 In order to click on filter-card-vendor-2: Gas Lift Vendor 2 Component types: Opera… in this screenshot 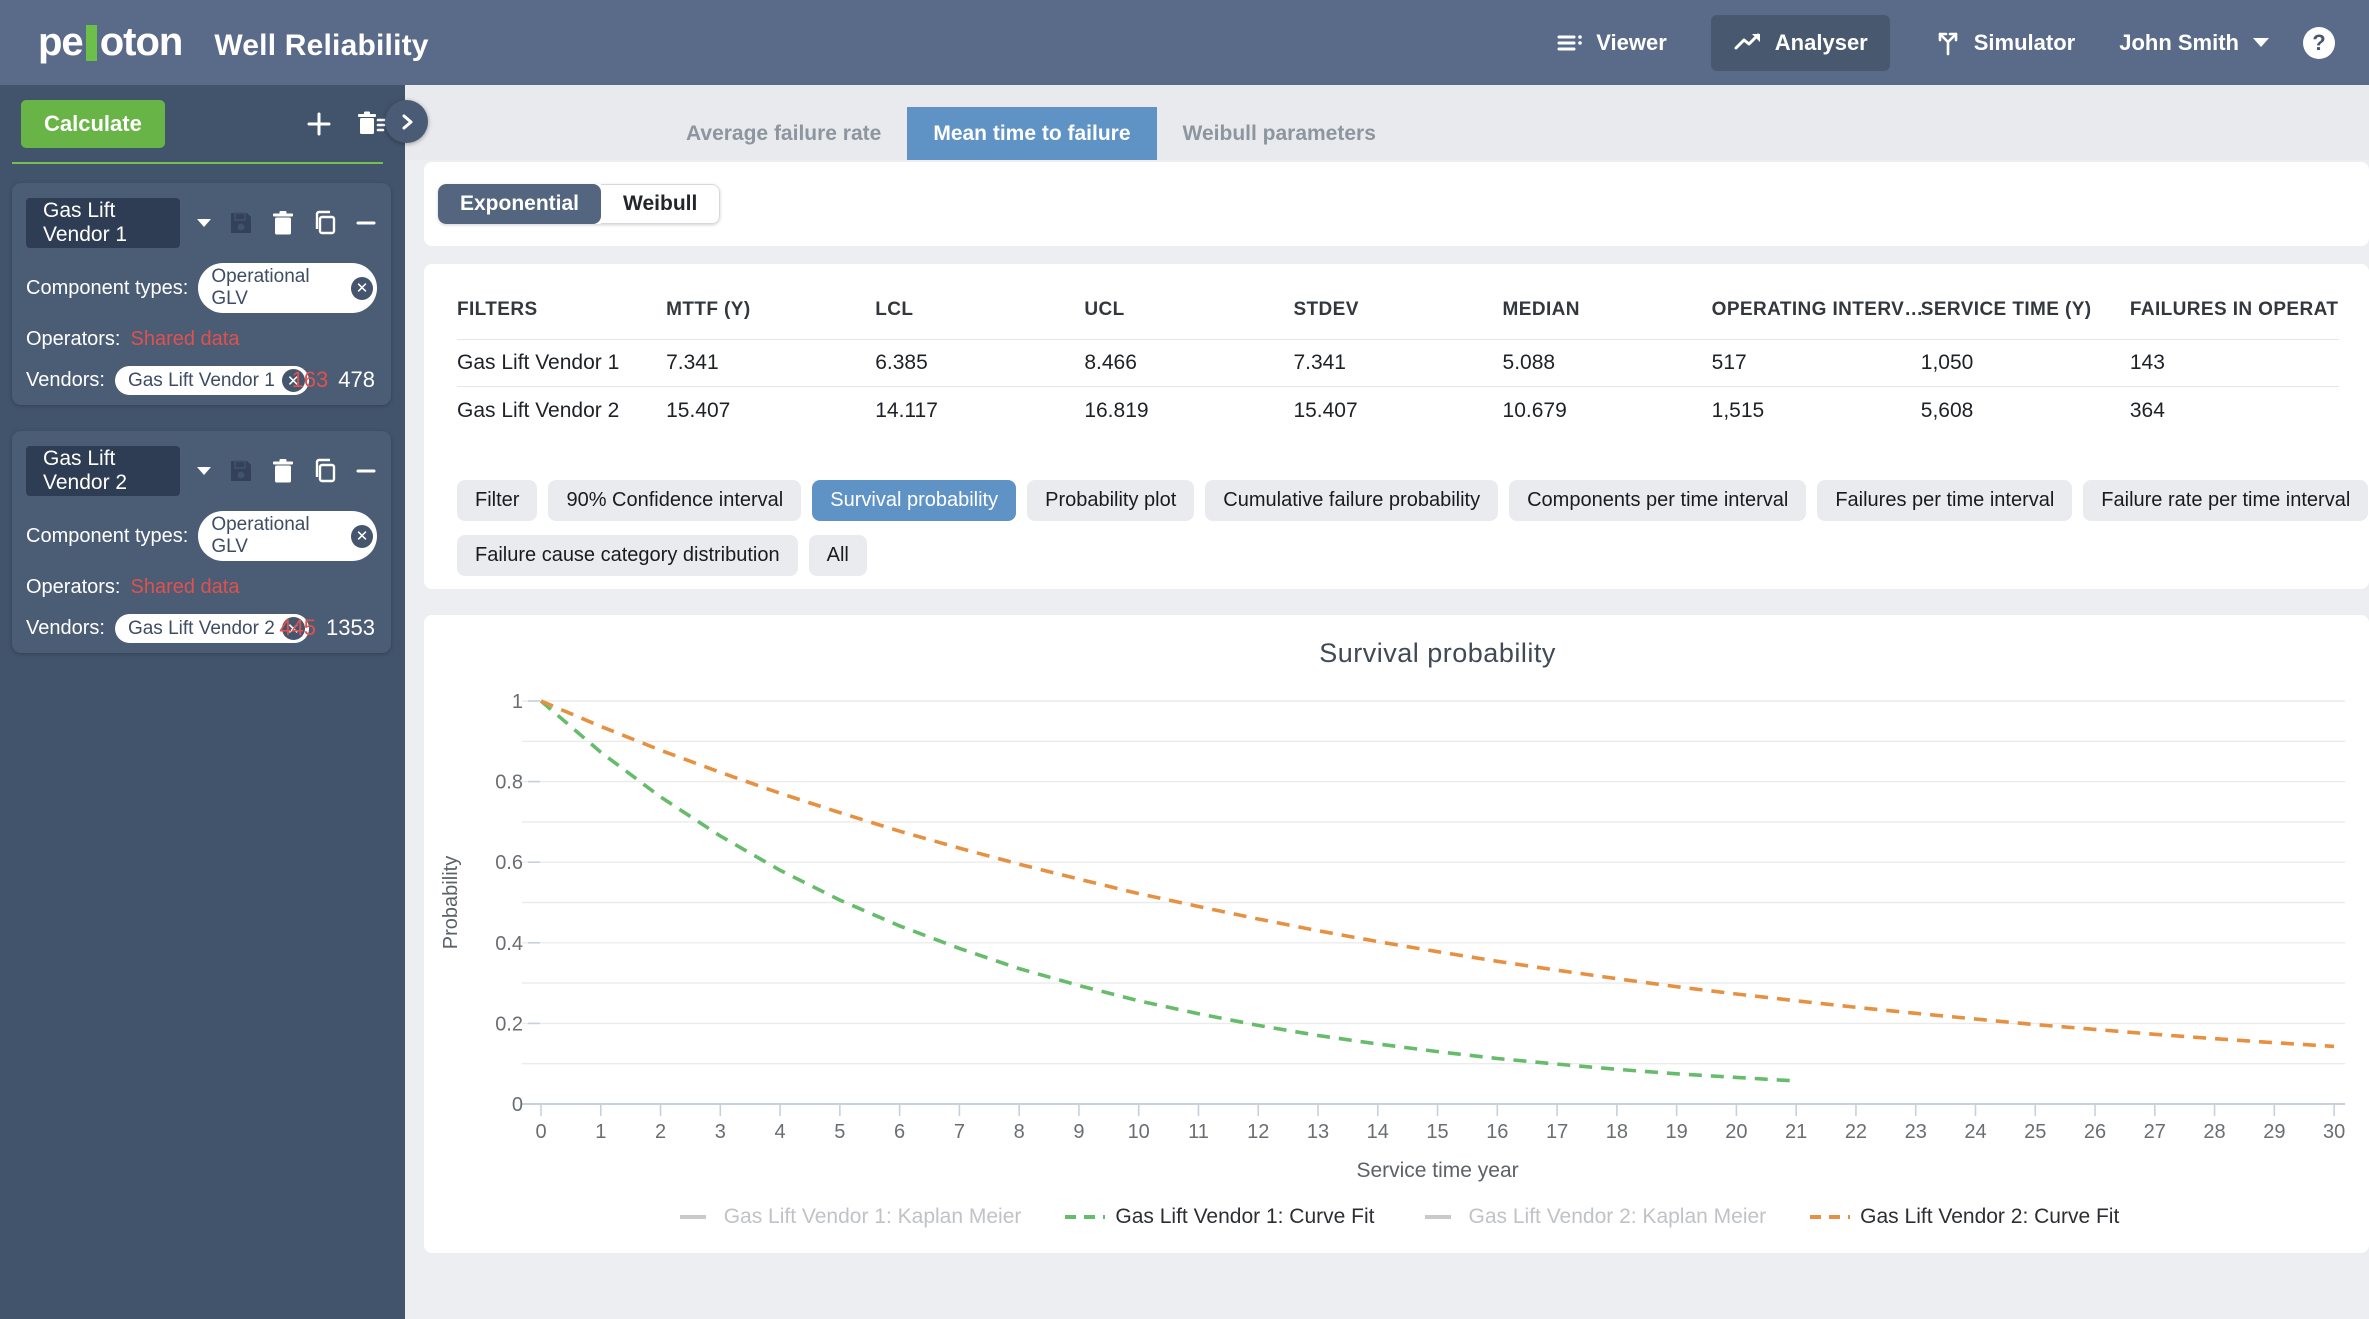, I will do `click(201, 542)`.